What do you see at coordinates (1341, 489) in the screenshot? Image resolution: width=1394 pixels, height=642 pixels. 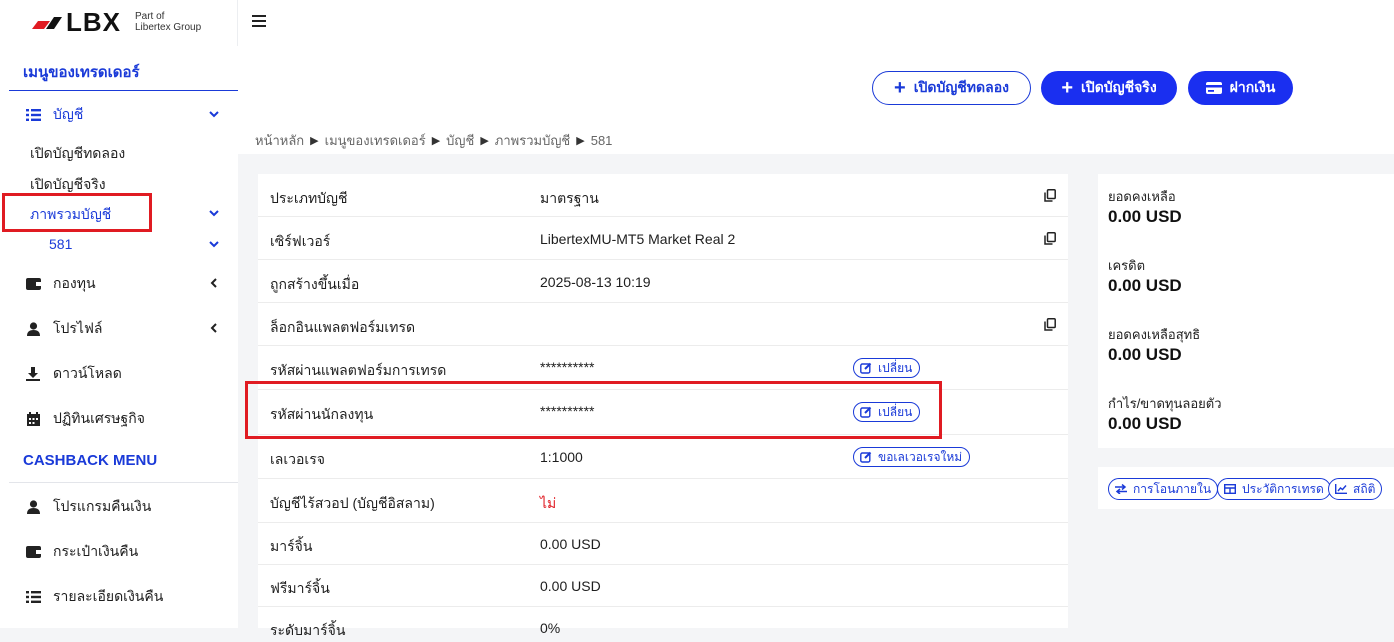 I see `chart-line-icon` at bounding box center [1341, 489].